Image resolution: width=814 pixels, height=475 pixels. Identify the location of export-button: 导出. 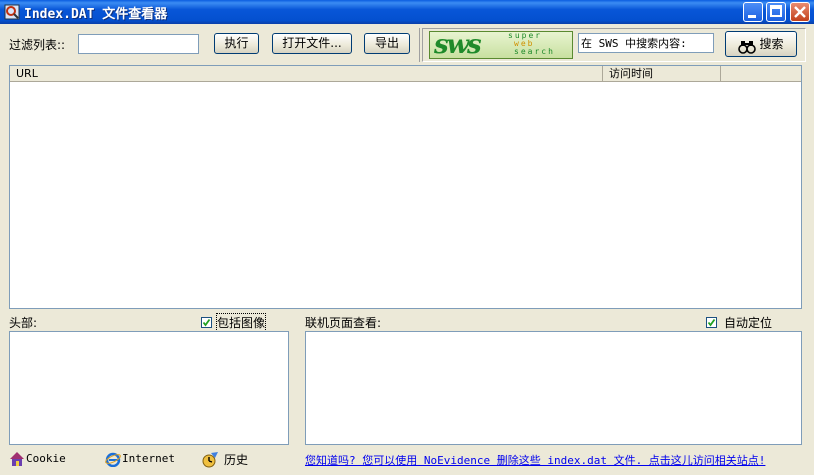
(387, 43).